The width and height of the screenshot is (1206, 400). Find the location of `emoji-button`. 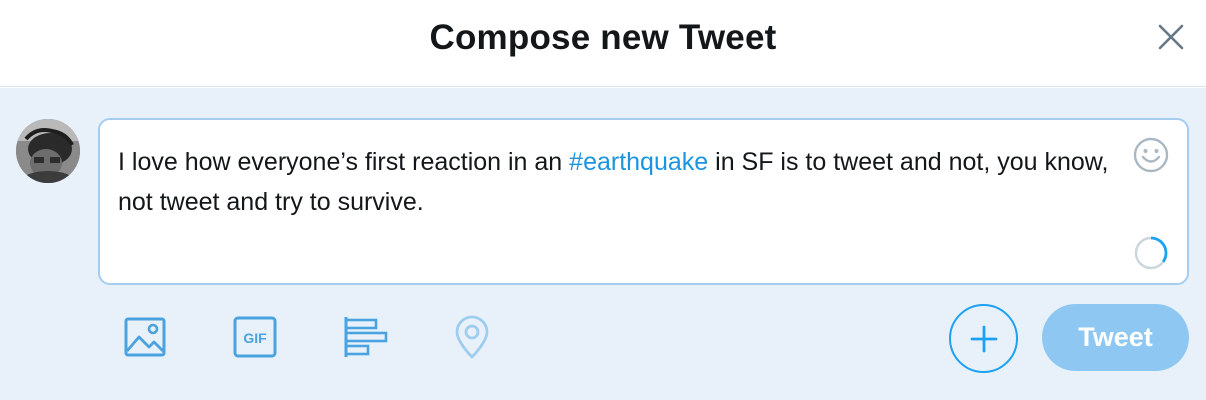

emoji-button is located at coordinates (1151, 155).